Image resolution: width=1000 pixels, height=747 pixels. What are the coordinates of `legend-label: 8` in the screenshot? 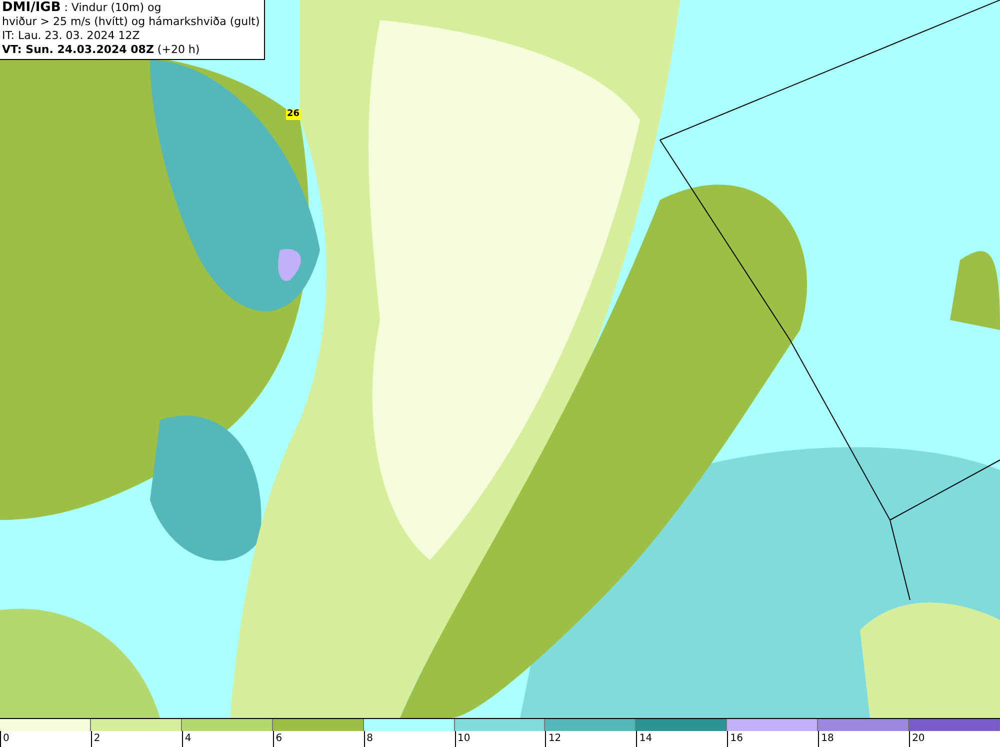 It's located at (409, 739).